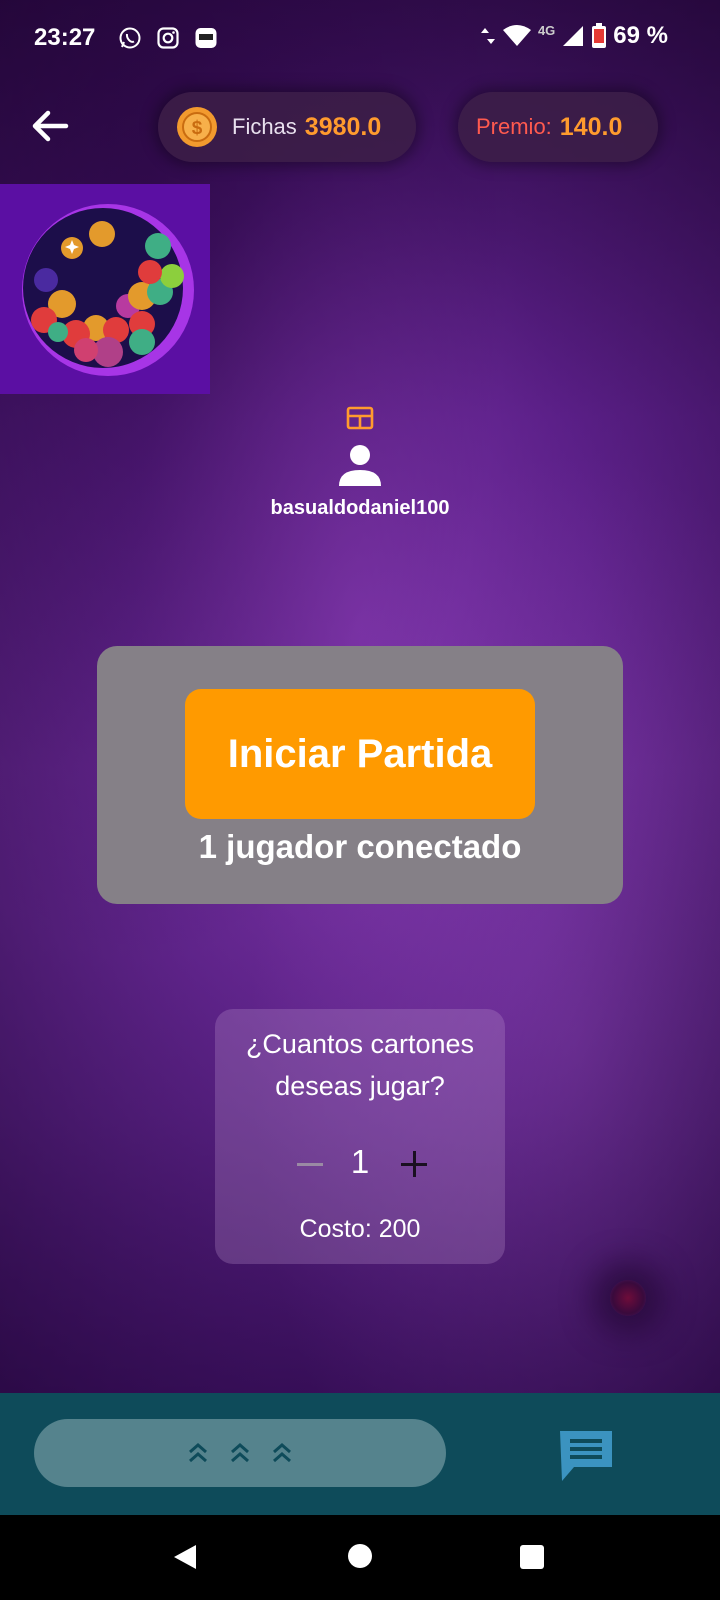  What do you see at coordinates (628, 1298) in the screenshot?
I see `decorative-dot` at bounding box center [628, 1298].